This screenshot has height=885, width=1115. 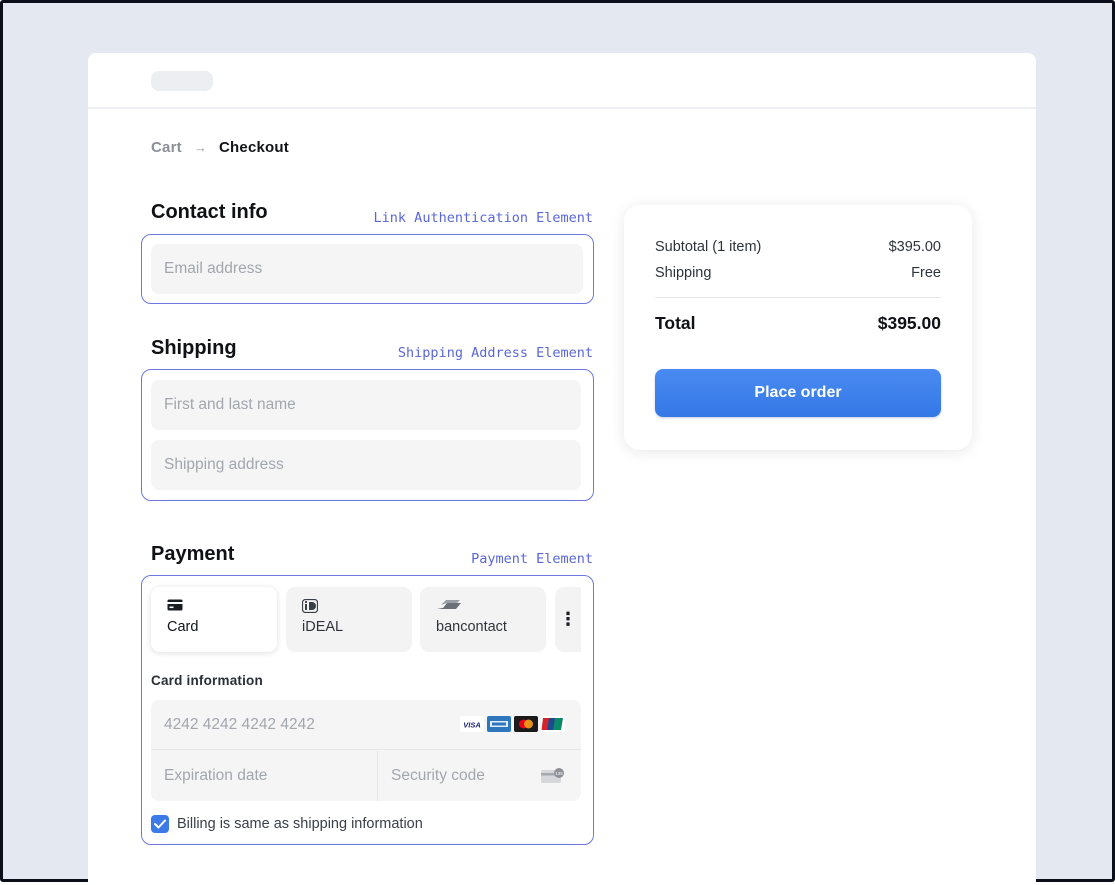 What do you see at coordinates (471, 627) in the screenshot?
I see `tab-bancontact-label: bancontact` at bounding box center [471, 627].